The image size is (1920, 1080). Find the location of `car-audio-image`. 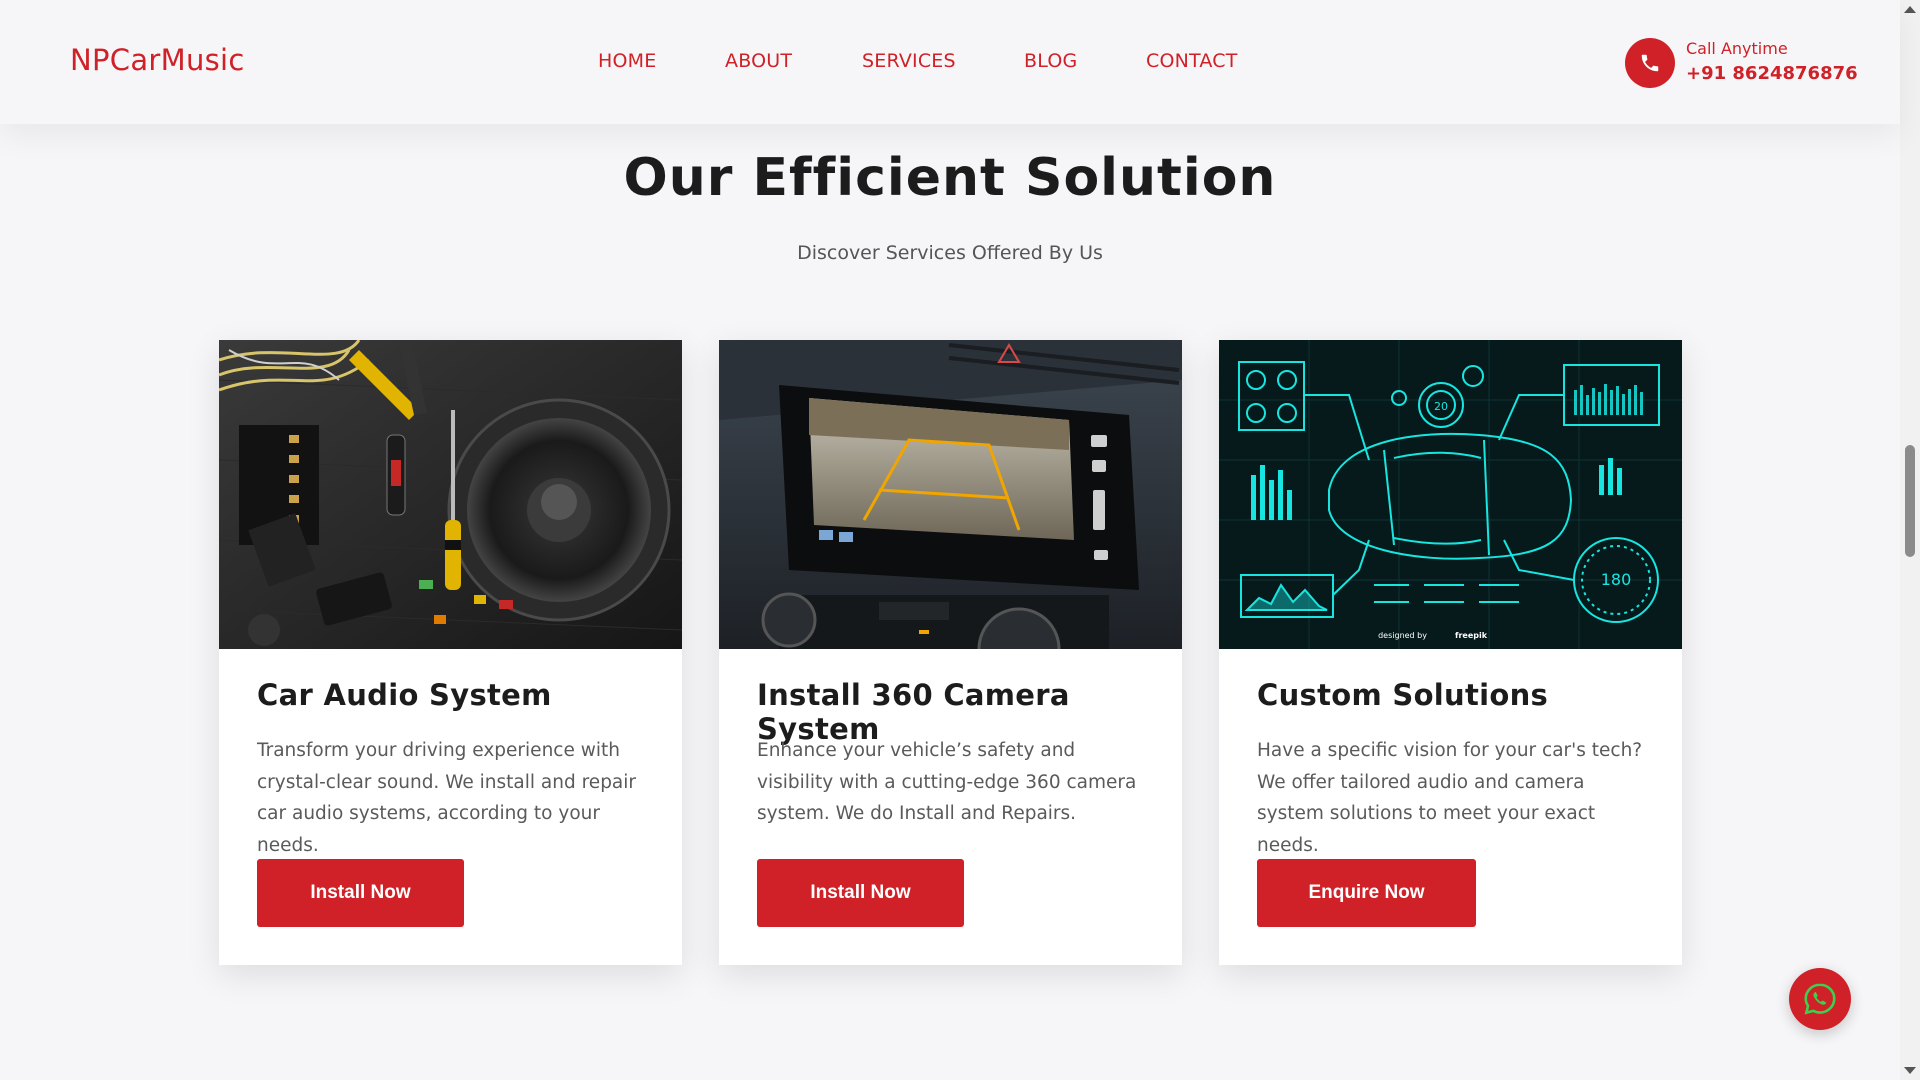

car-audio-image is located at coordinates (450, 494).